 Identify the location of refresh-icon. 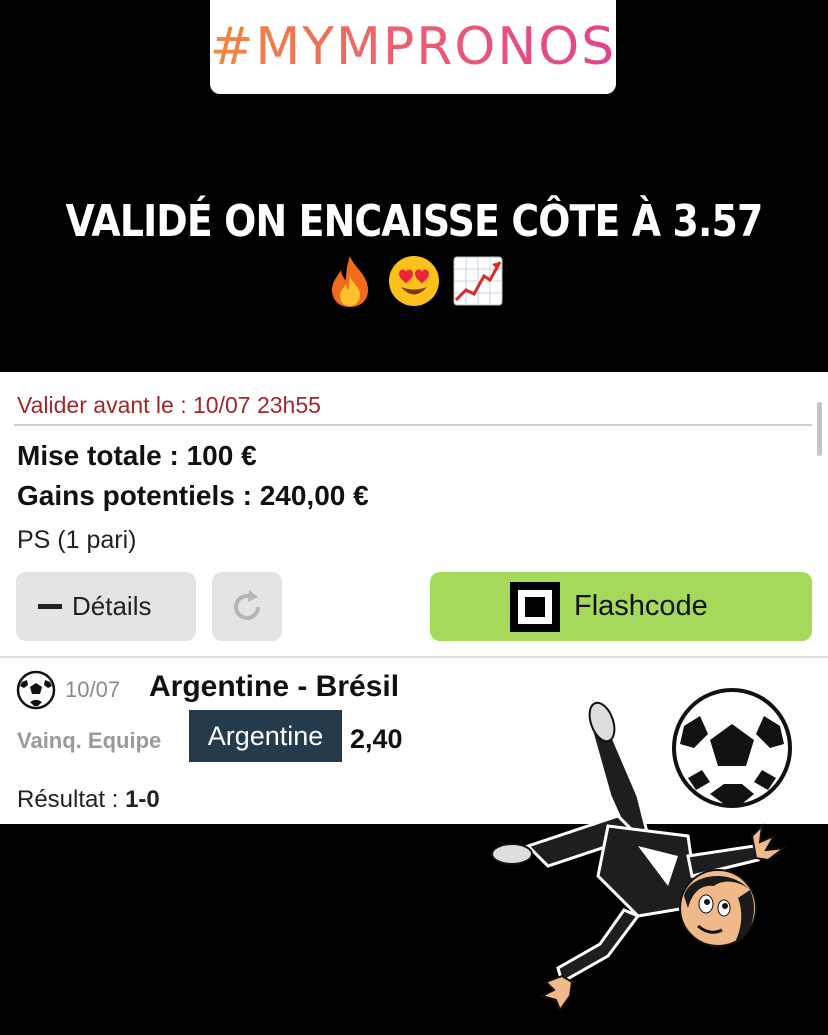
(247, 604).